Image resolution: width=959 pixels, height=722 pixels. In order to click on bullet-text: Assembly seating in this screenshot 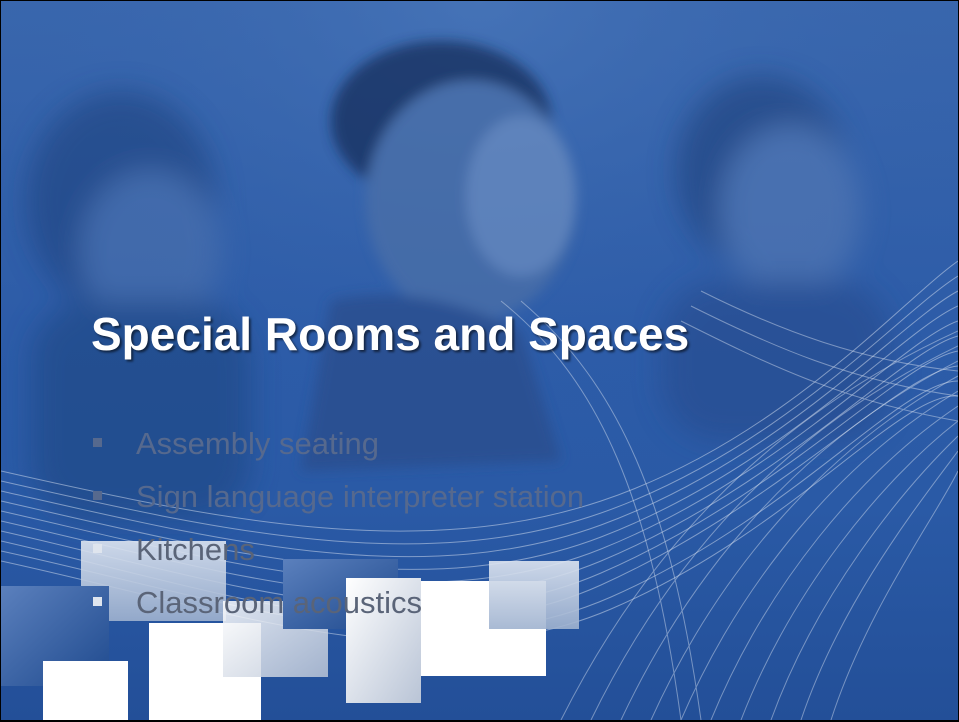, I will do `click(257, 443)`.